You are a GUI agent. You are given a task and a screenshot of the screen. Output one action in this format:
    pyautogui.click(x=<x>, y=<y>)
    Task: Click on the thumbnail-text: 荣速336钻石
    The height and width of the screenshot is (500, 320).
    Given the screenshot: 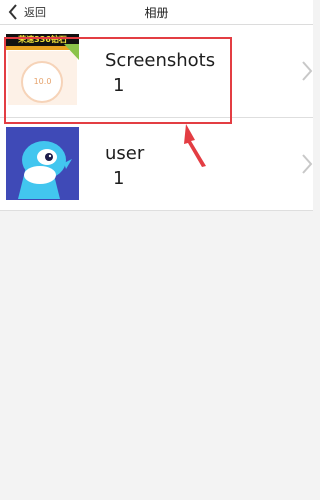 What is the action you would take?
    pyautogui.click(x=42, y=39)
    